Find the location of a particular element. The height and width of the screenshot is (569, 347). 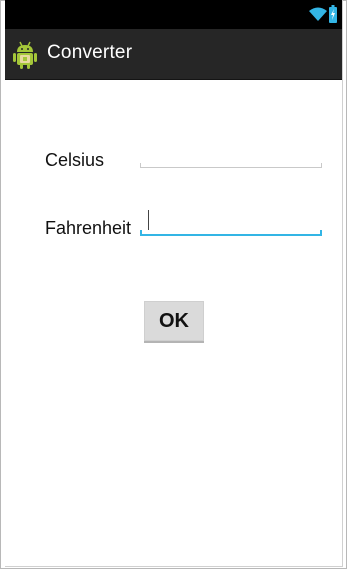

fahrenheit-field-tick-right is located at coordinates (321, 233).